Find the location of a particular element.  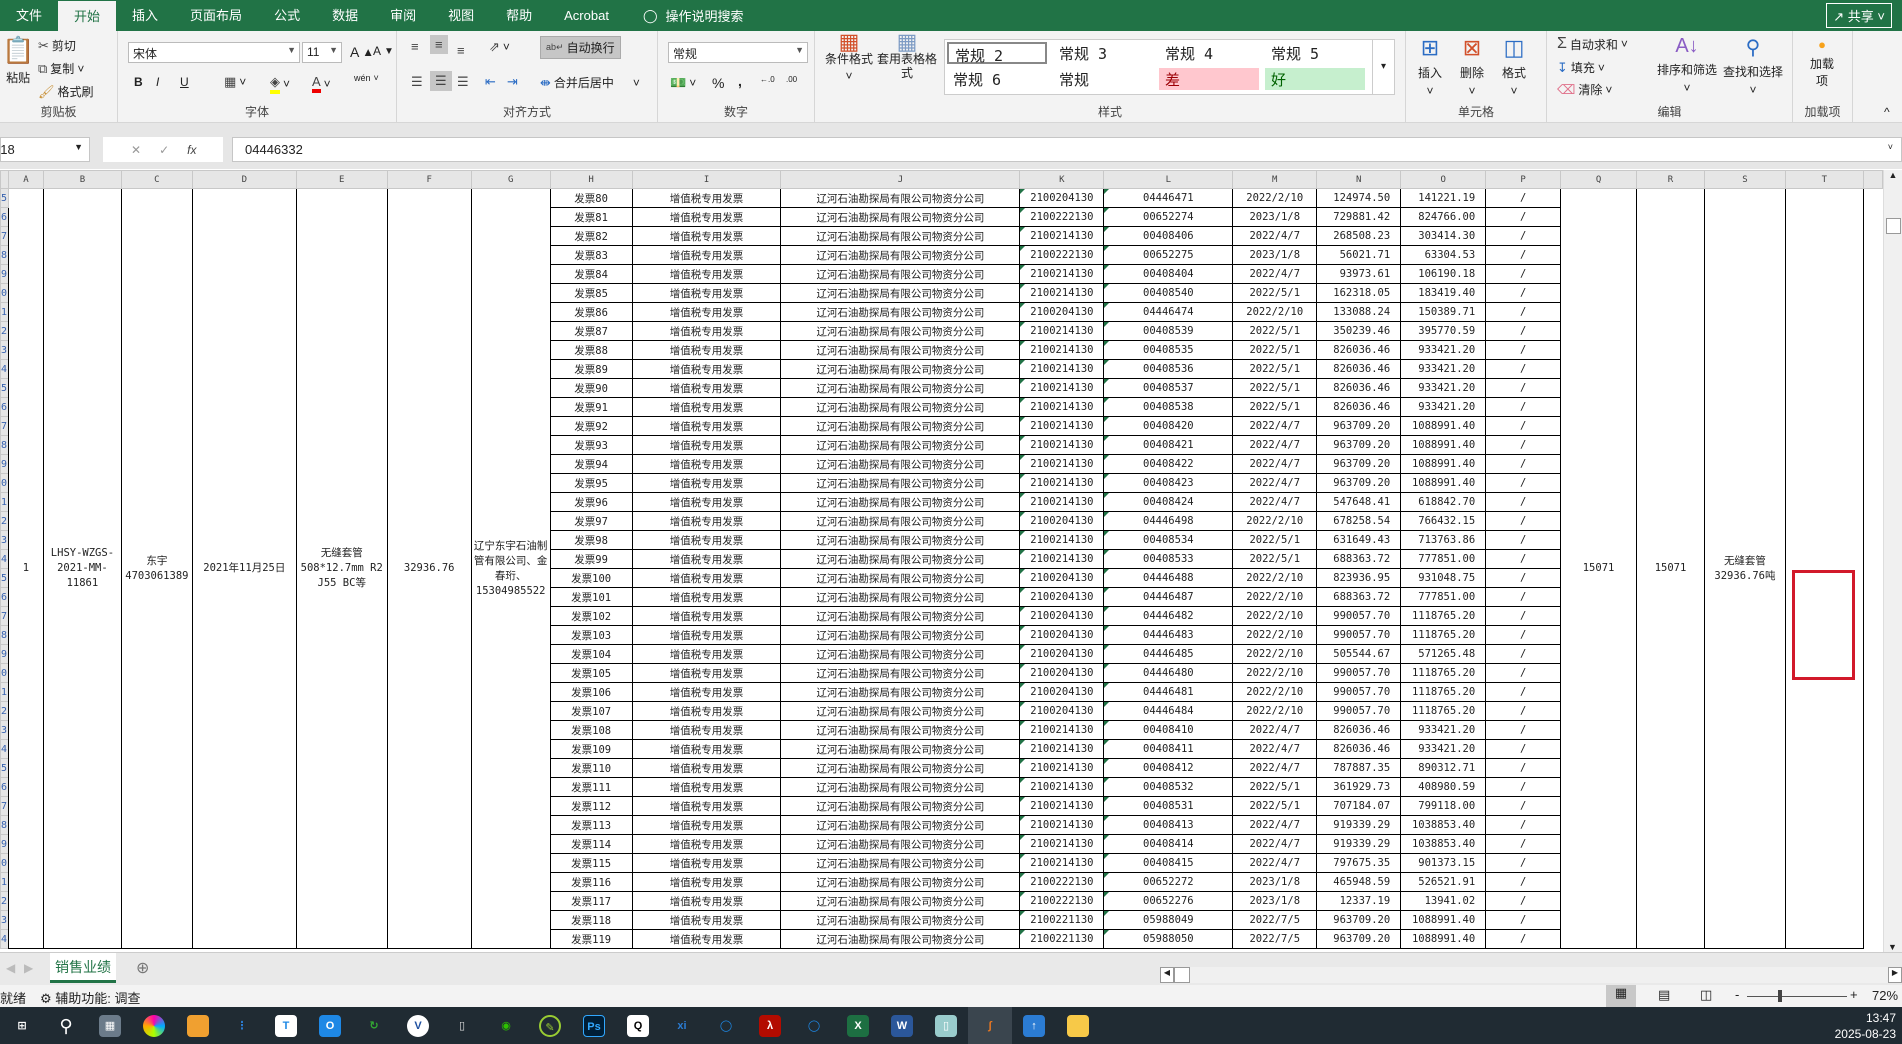

column-header-S: S is located at coordinates (1744, 179).